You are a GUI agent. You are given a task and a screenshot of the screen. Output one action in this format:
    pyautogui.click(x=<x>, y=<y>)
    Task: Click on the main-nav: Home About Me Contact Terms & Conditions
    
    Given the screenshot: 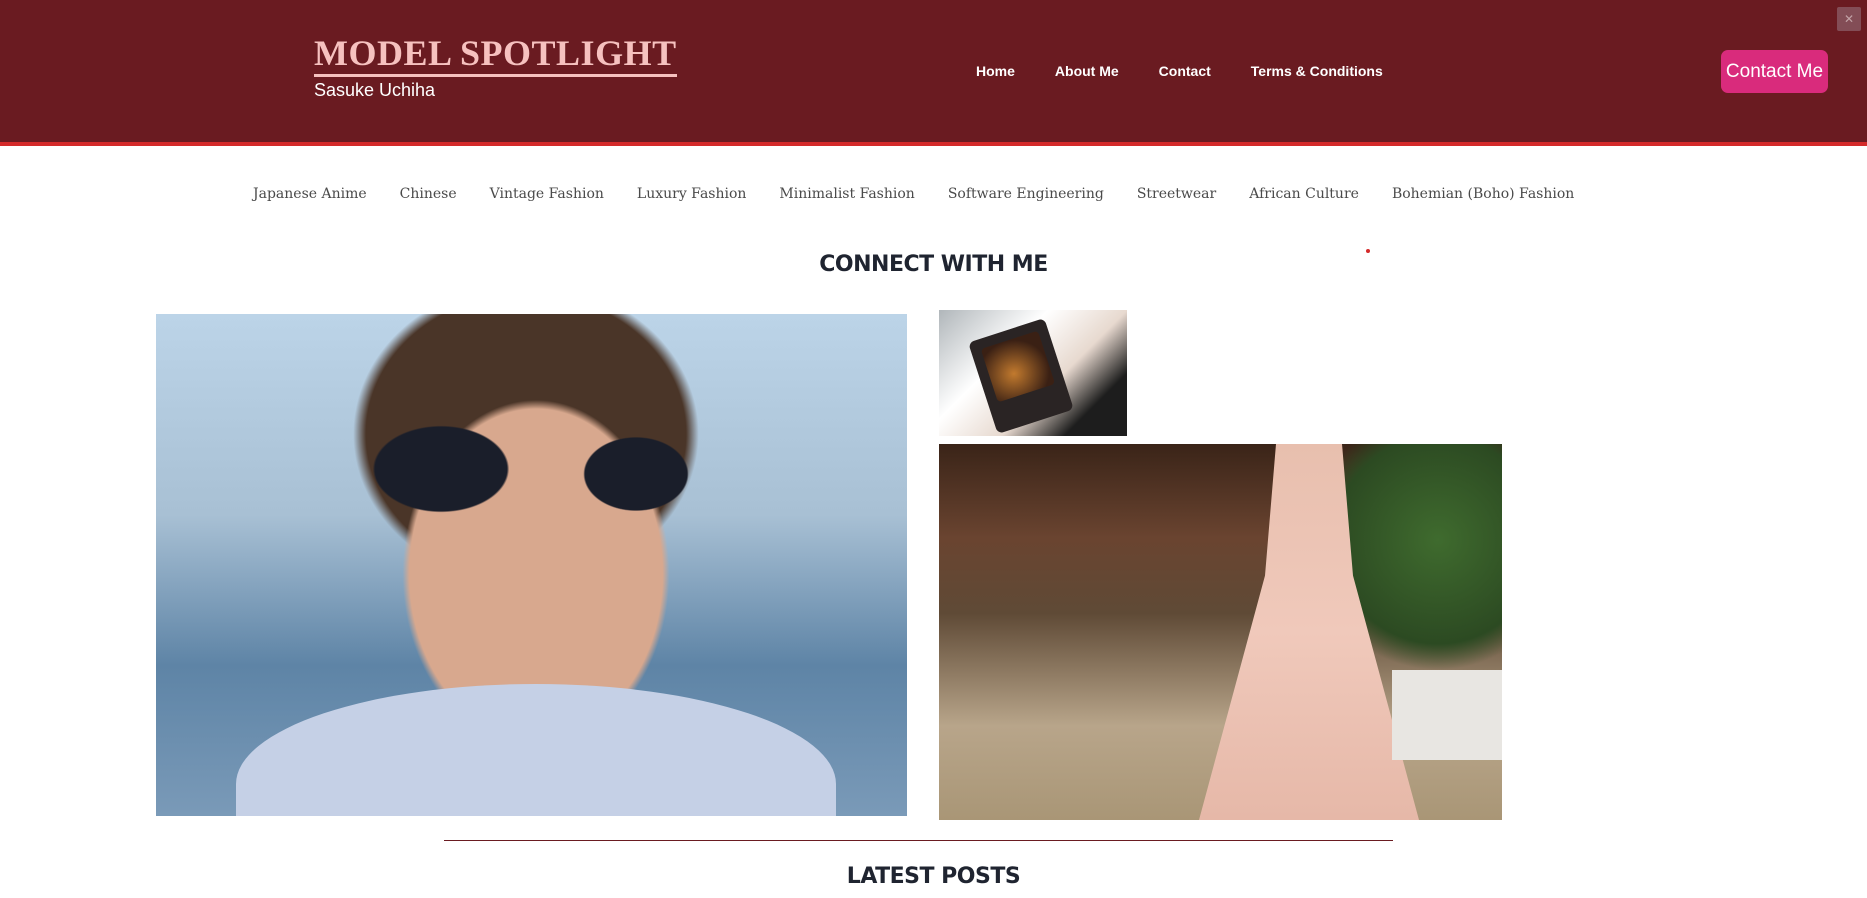 What is the action you would take?
    pyautogui.click(x=1199, y=71)
    